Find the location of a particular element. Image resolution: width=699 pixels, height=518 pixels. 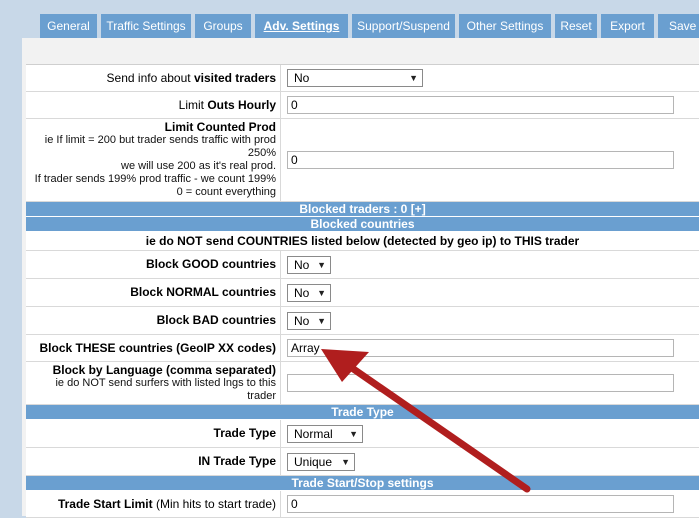

visited-label-bold: visited traders is located at coordinates (234, 77).